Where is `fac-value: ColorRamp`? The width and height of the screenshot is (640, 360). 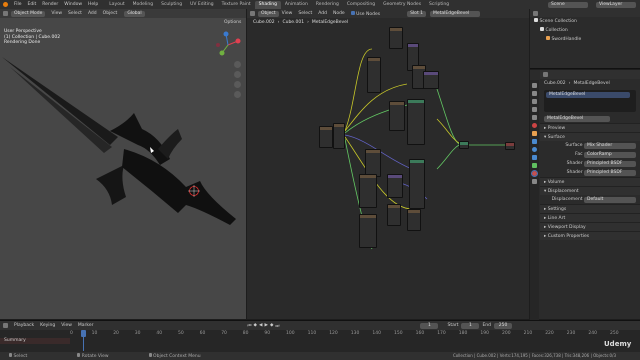 fac-value: ColorRamp is located at coordinates (610, 155).